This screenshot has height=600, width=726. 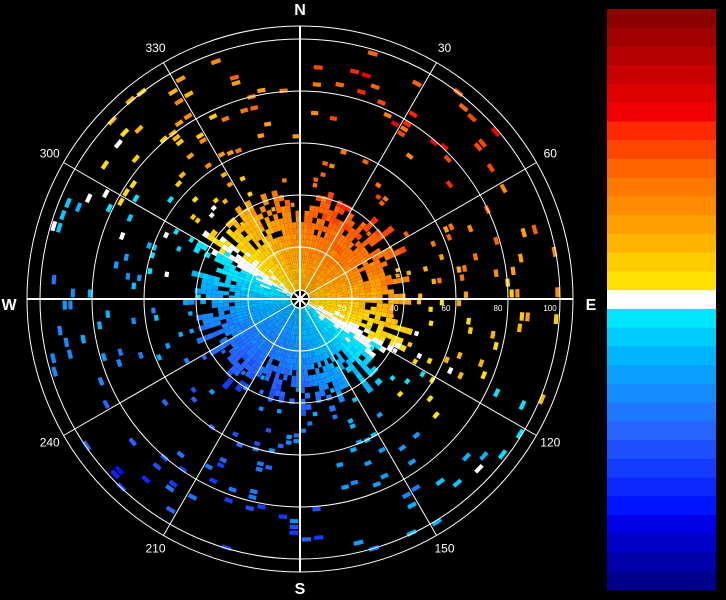 What do you see at coordinates (629, 111) in the screenshot?
I see `color-scale-label: 6.67m/s` at bounding box center [629, 111].